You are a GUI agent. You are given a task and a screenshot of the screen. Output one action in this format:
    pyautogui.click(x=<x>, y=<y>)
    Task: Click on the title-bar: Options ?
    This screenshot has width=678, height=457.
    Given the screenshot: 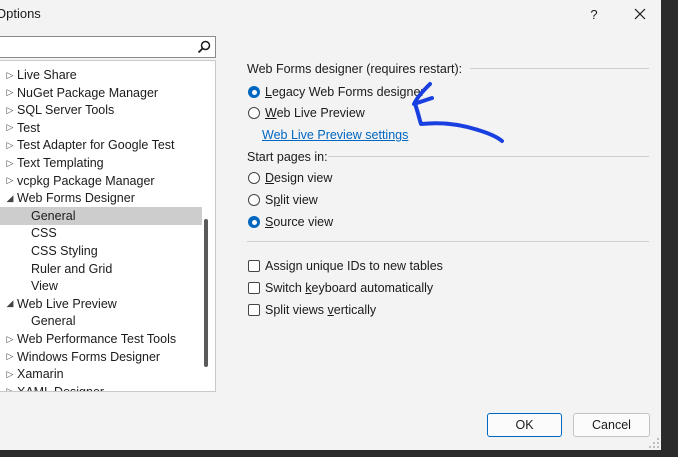 What is the action you would take?
    pyautogui.click(x=330, y=14)
    